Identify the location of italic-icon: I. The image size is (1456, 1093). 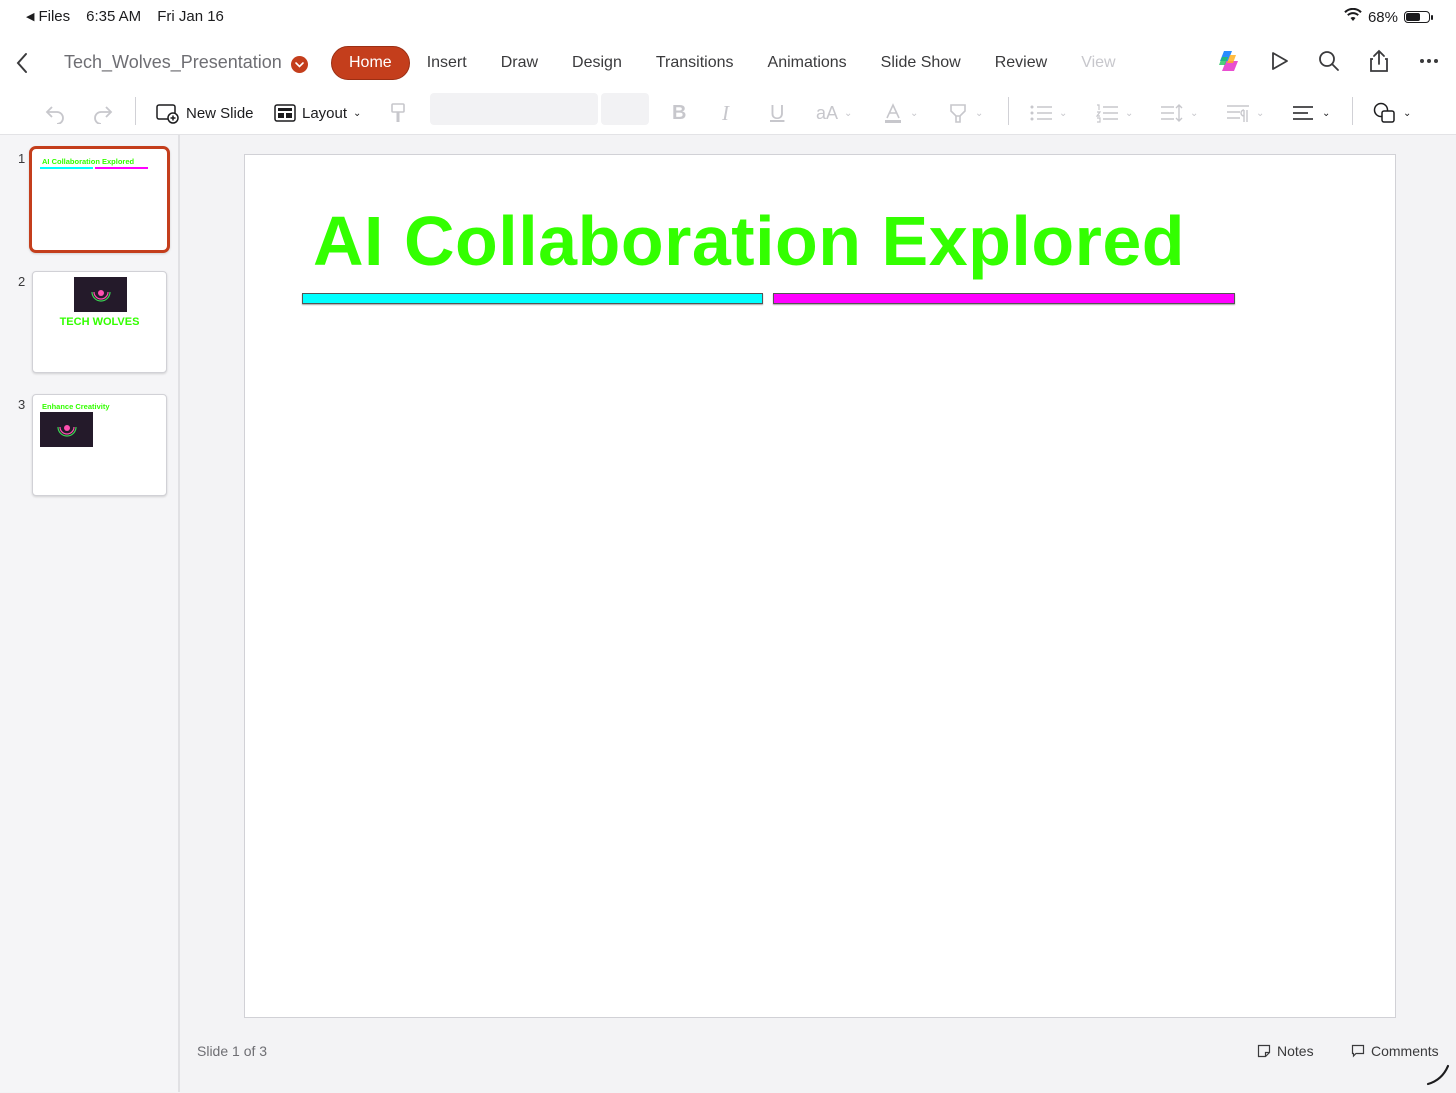
(725, 112).